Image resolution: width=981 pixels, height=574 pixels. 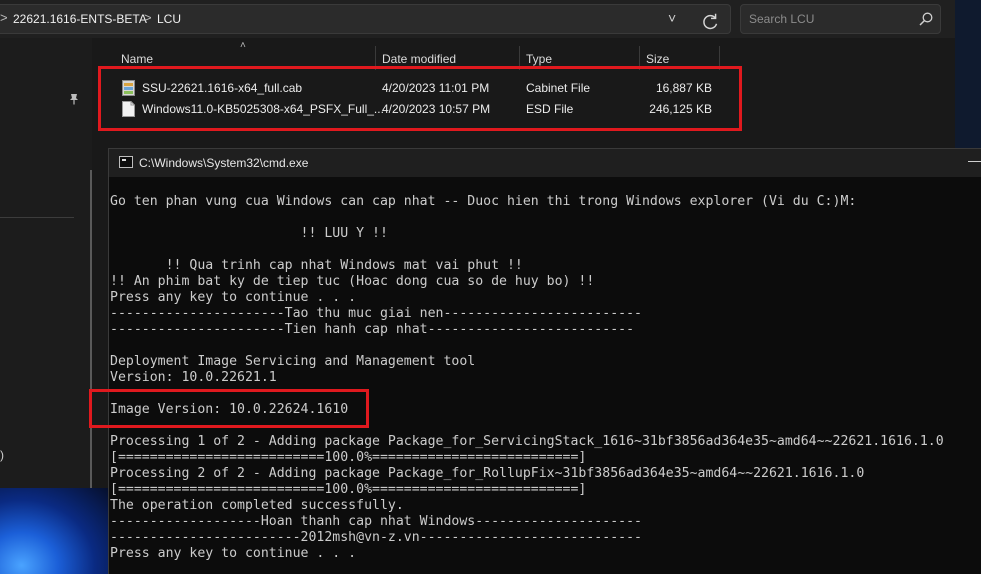 I want to click on wallpaper-bloom, so click(x=54, y=531).